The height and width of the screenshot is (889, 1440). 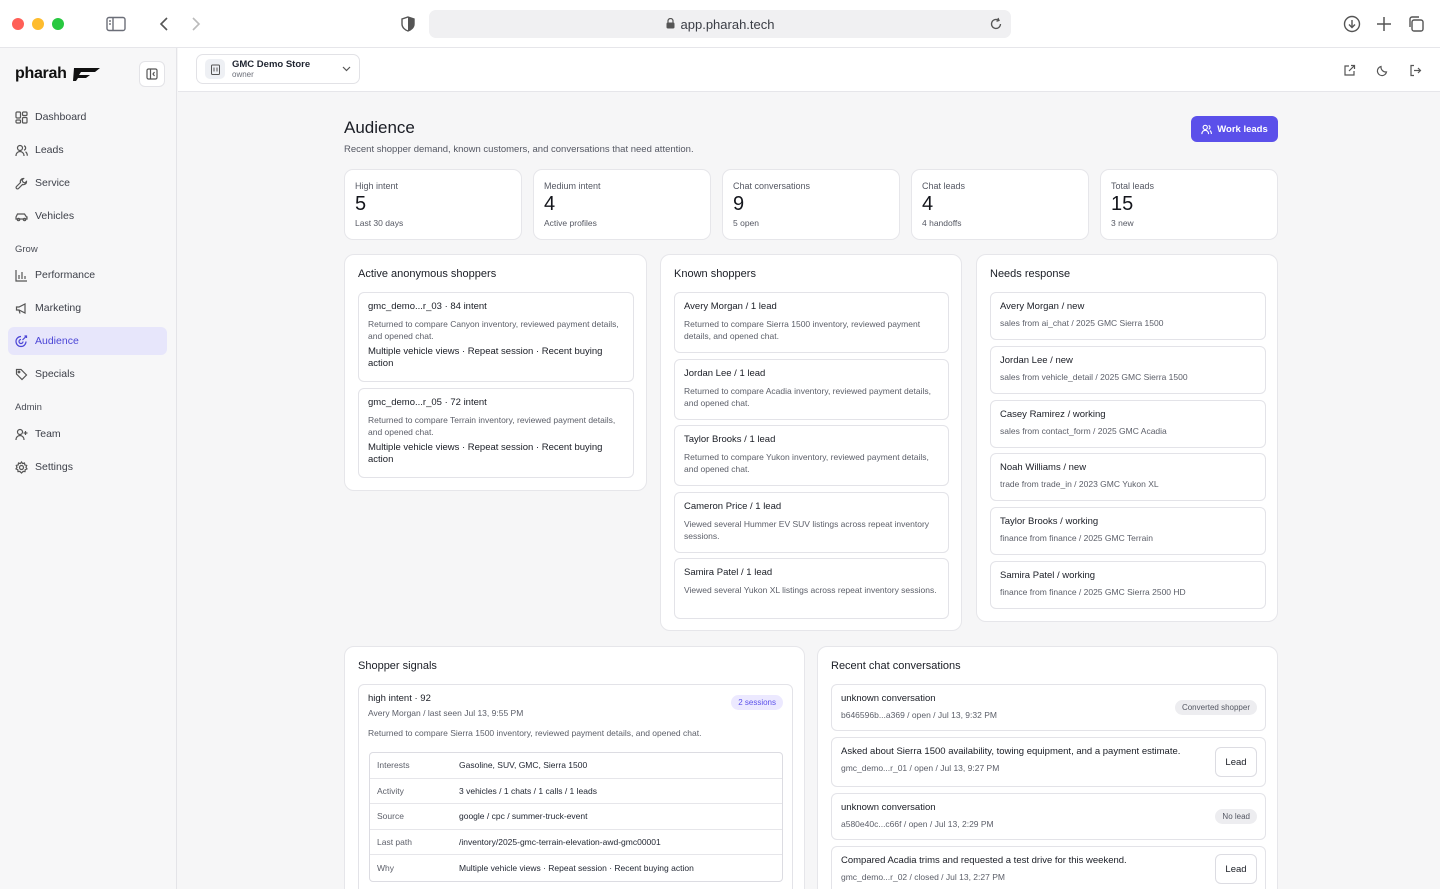 I want to click on lead-title: Casey Ramirez / working, so click(x=1053, y=414).